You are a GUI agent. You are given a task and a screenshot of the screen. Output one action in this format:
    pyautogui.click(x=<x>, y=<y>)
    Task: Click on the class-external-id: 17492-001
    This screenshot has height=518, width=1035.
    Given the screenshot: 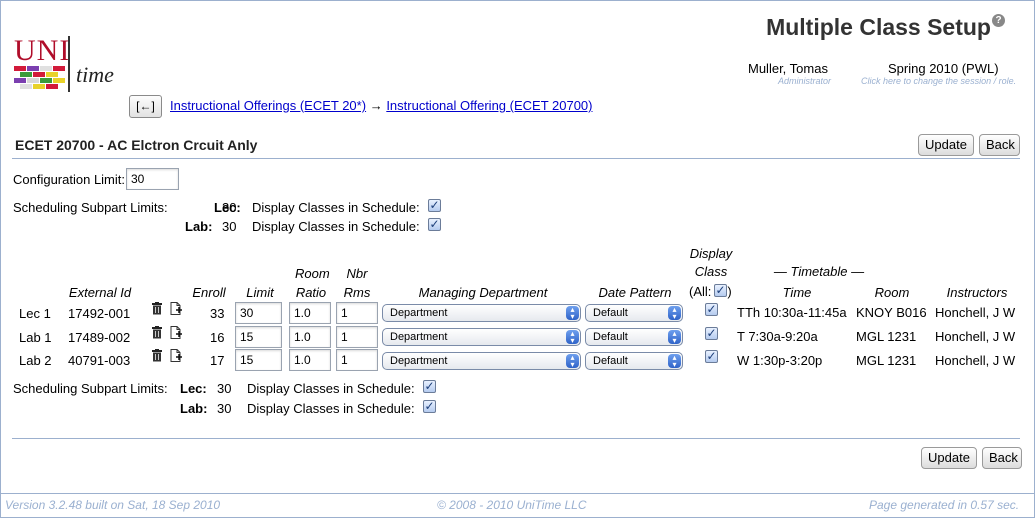 What is the action you would take?
    pyautogui.click(x=99, y=313)
    